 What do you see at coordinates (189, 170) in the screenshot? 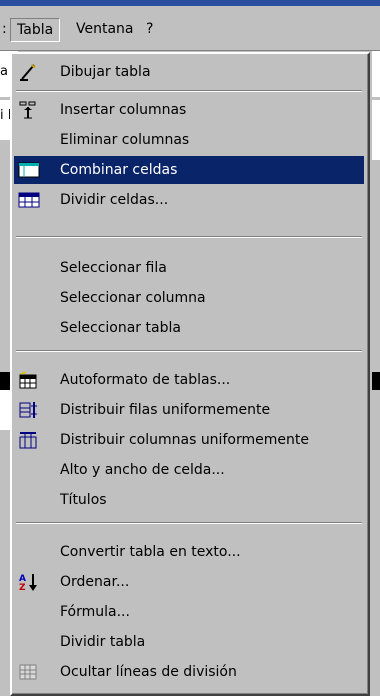
I see `menu-item-combinar-celdas: Combinar celdas` at bounding box center [189, 170].